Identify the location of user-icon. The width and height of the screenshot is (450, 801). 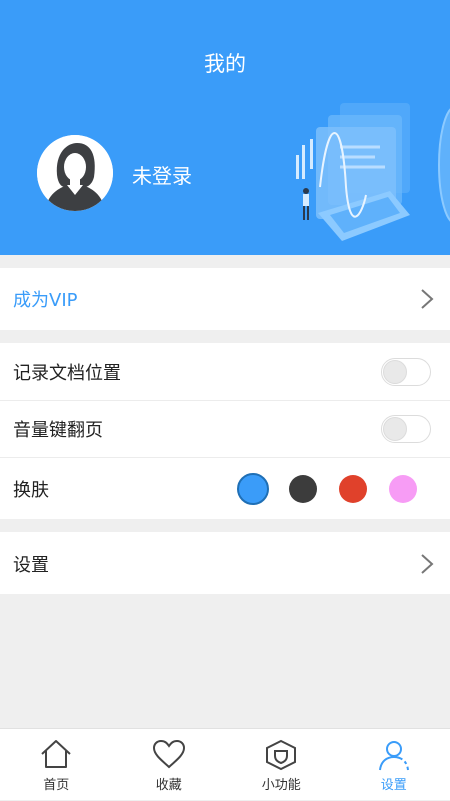
(394, 755).